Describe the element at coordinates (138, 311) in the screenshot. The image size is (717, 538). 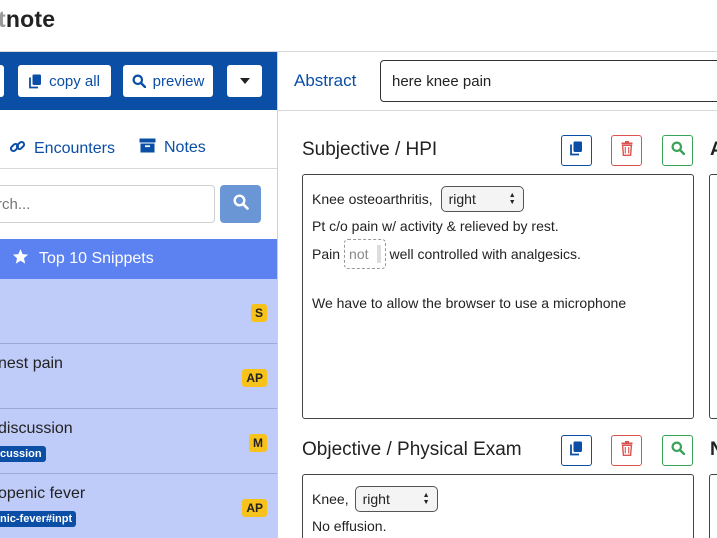
I see `snippet-item: S` at that location.